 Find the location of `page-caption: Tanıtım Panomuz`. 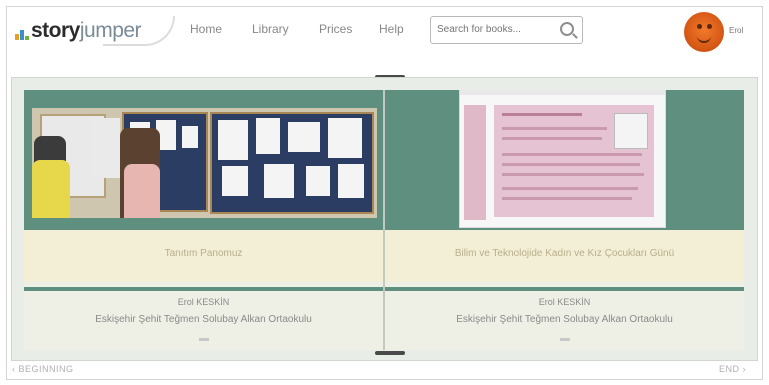

page-caption: Tanıtım Panomuz is located at coordinates (203, 253).